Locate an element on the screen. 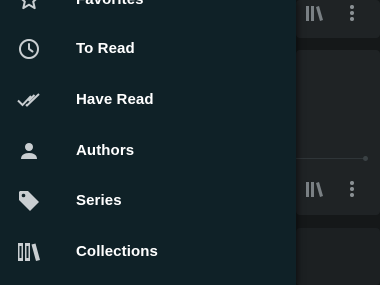 This screenshot has height=285, width=380. progress-thumb is located at coordinates (365, 158).